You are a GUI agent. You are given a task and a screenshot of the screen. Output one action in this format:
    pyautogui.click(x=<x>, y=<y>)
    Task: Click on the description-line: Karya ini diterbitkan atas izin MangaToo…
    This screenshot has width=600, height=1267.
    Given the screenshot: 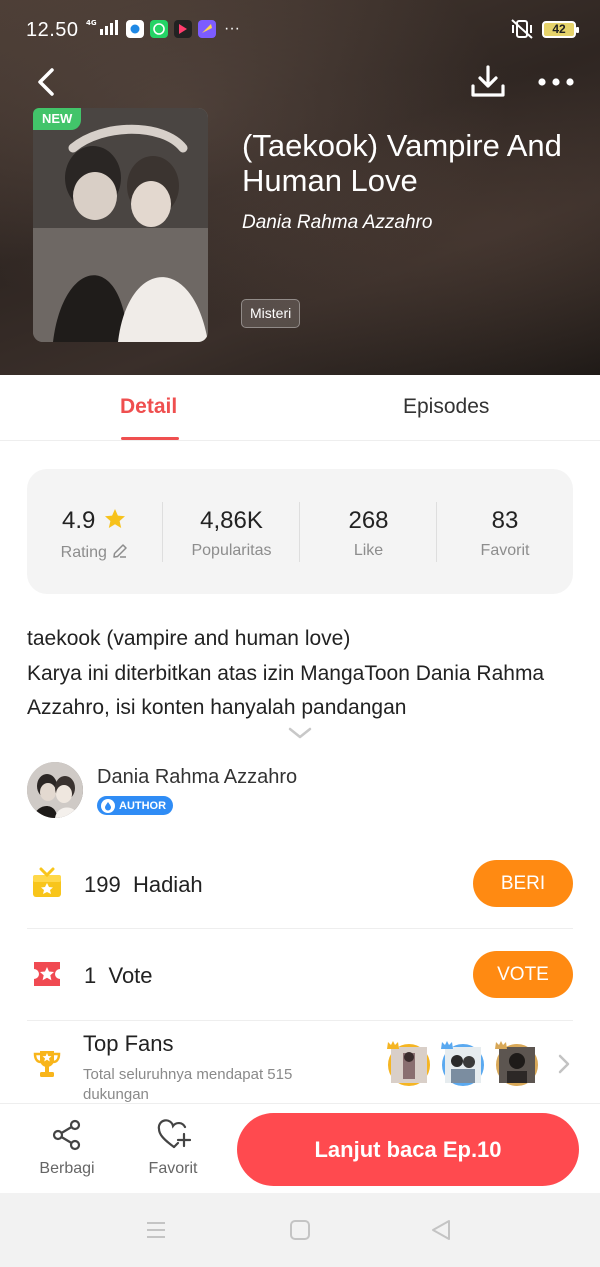 What is the action you would take?
    pyautogui.click(x=286, y=690)
    